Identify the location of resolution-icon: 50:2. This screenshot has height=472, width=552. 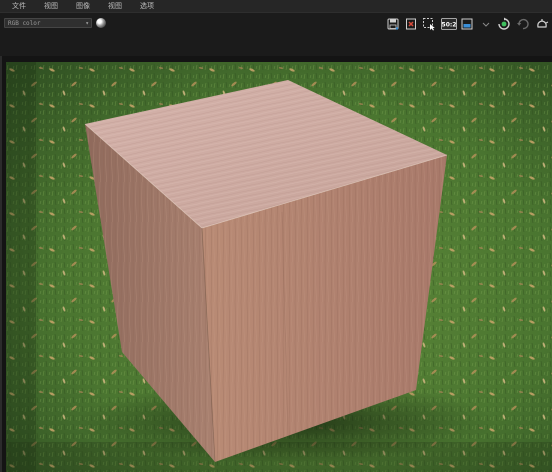
(449, 24).